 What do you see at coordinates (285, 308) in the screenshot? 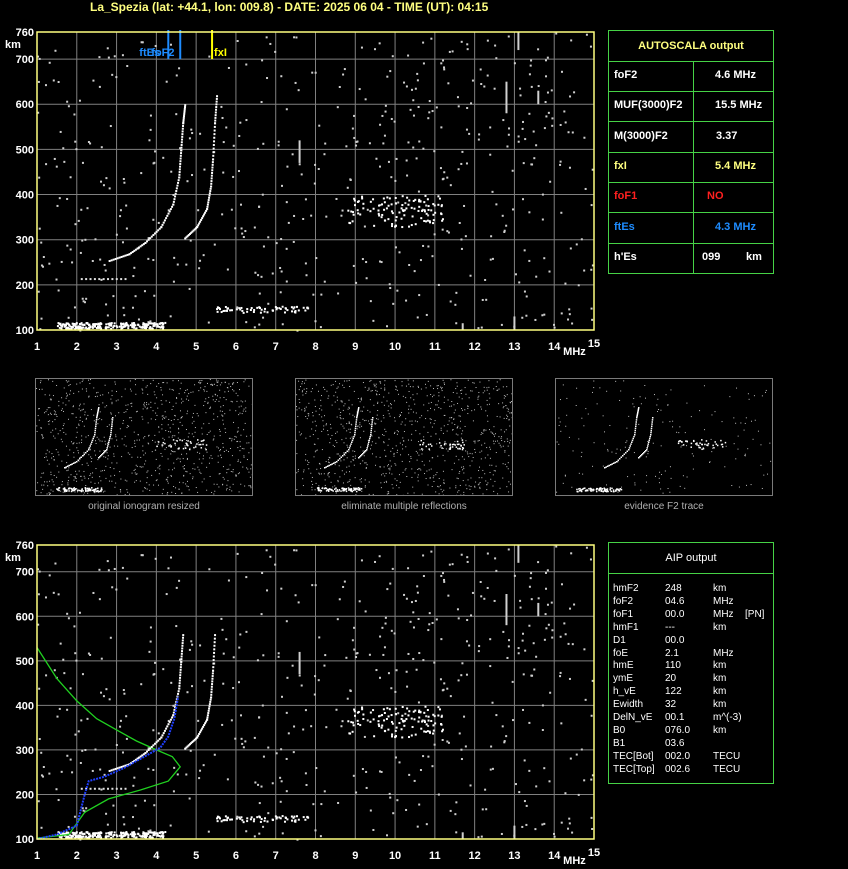
I see `es-second-point` at bounding box center [285, 308].